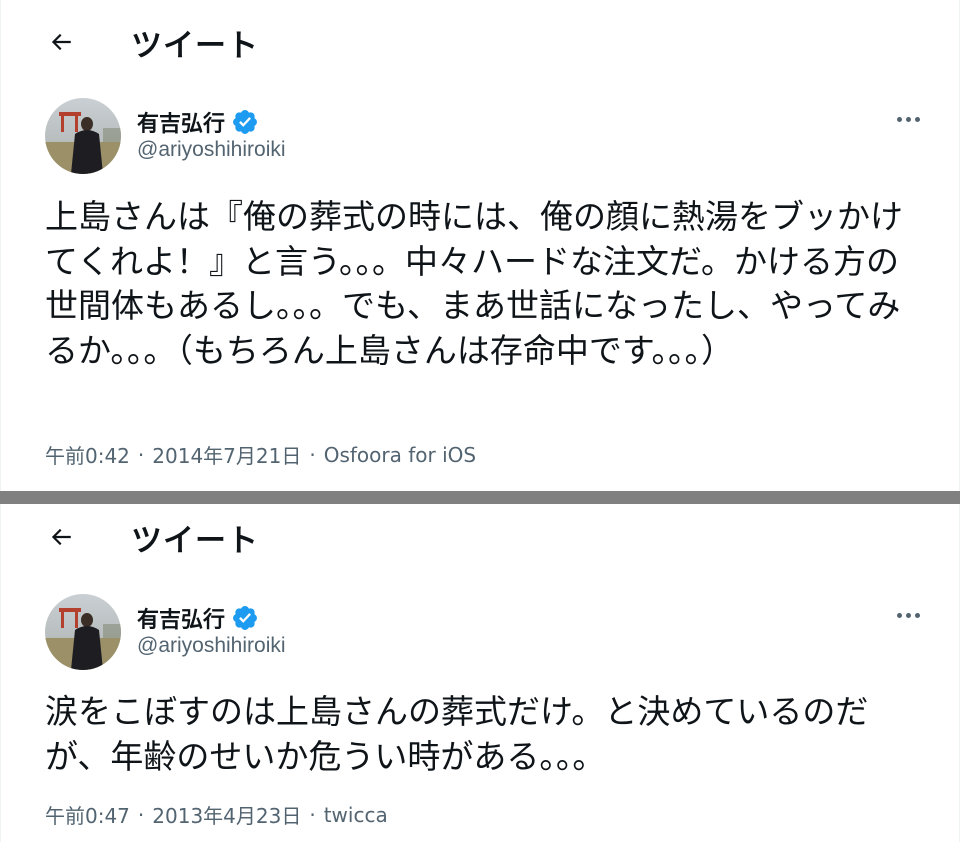 The width and height of the screenshot is (960, 842). Describe the element at coordinates (87, 814) in the screenshot. I see `tweet-time: 午前0:47` at that location.